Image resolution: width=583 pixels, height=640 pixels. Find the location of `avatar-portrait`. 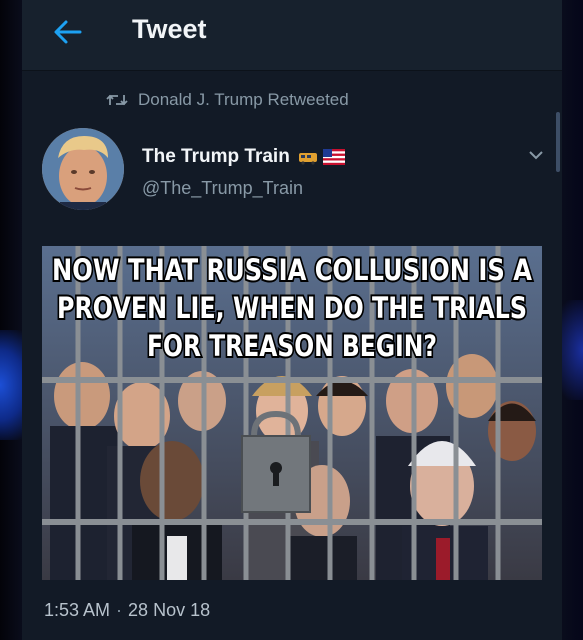

avatar-portrait is located at coordinates (83, 169).